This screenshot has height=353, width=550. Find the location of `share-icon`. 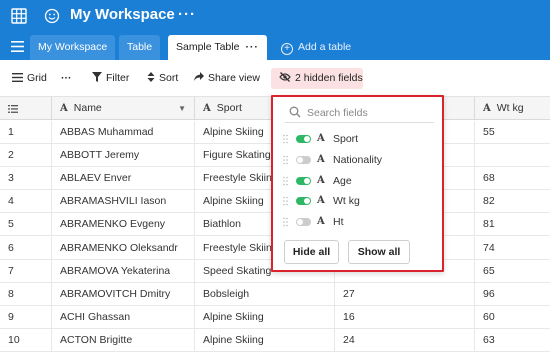

share-icon is located at coordinates (199, 76).